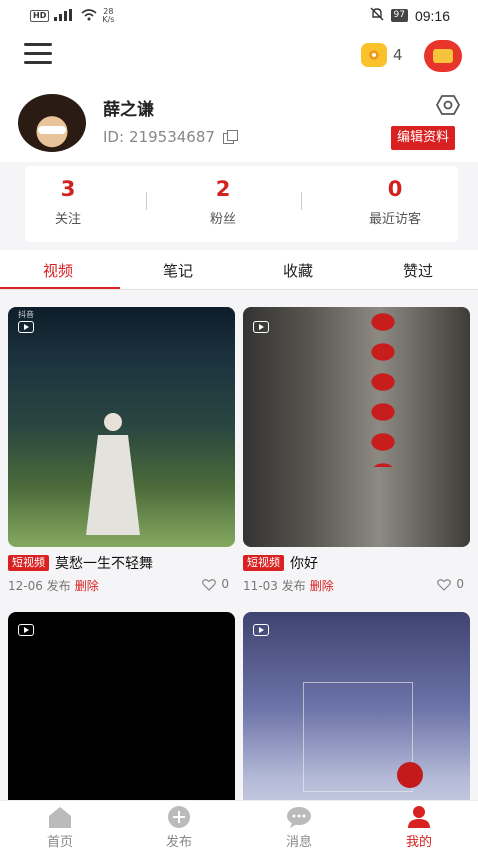 Image resolution: width=478 pixels, height=850 pixels. I want to click on video-date: 11-03 发布, so click(274, 586).